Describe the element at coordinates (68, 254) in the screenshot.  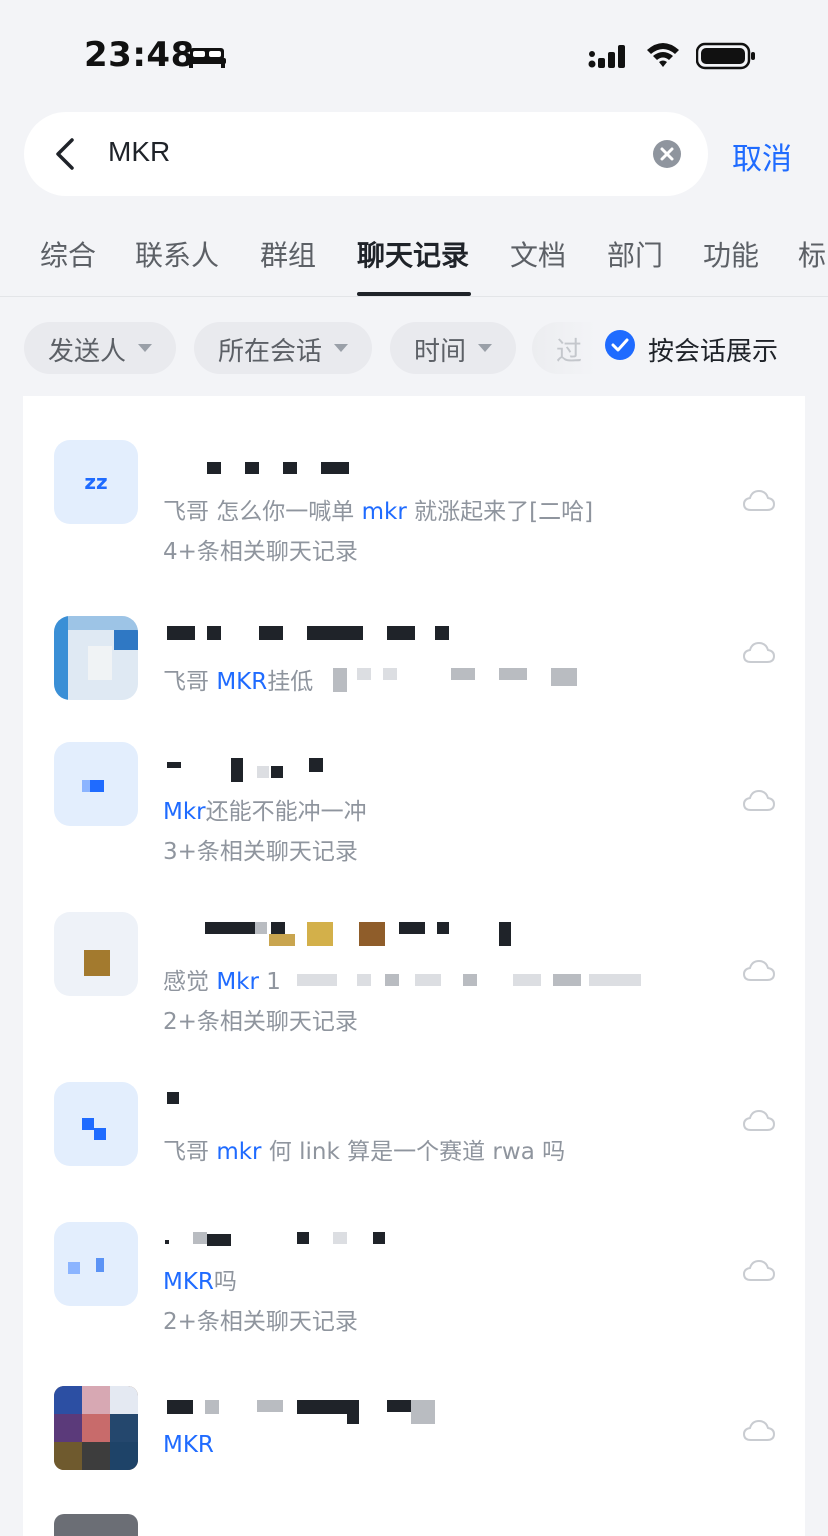
I see `tab-all: 综合` at that location.